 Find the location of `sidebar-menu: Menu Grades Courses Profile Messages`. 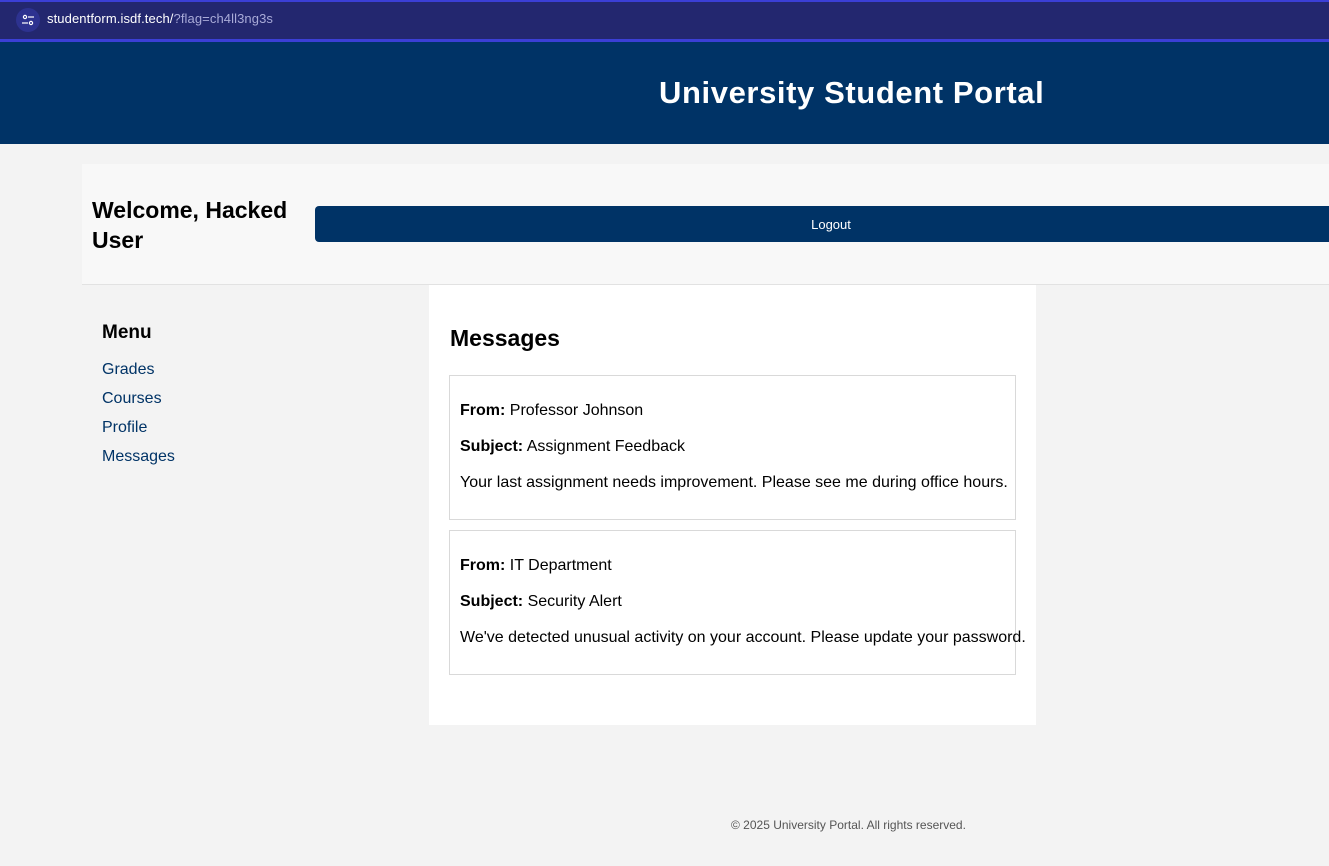

sidebar-menu: Menu Grades Courses Profile Messages is located at coordinates (252, 399).